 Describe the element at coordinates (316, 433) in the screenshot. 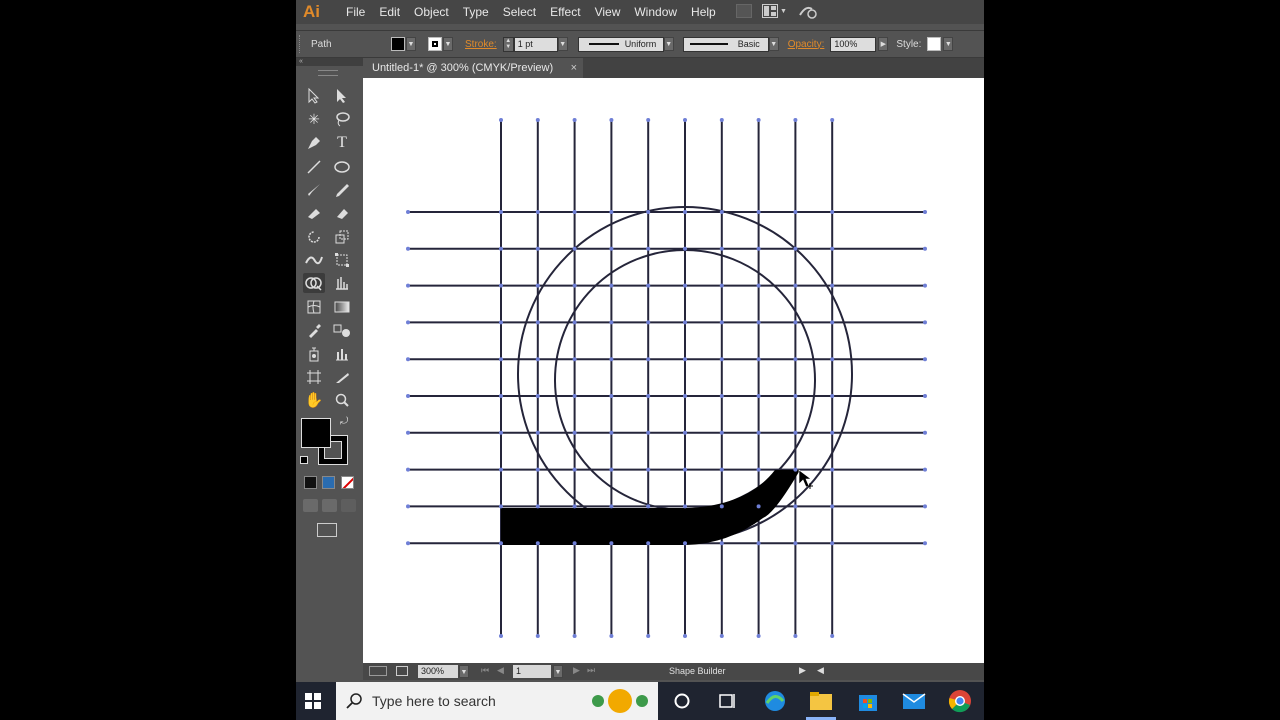

I see `fill-color-box` at that location.